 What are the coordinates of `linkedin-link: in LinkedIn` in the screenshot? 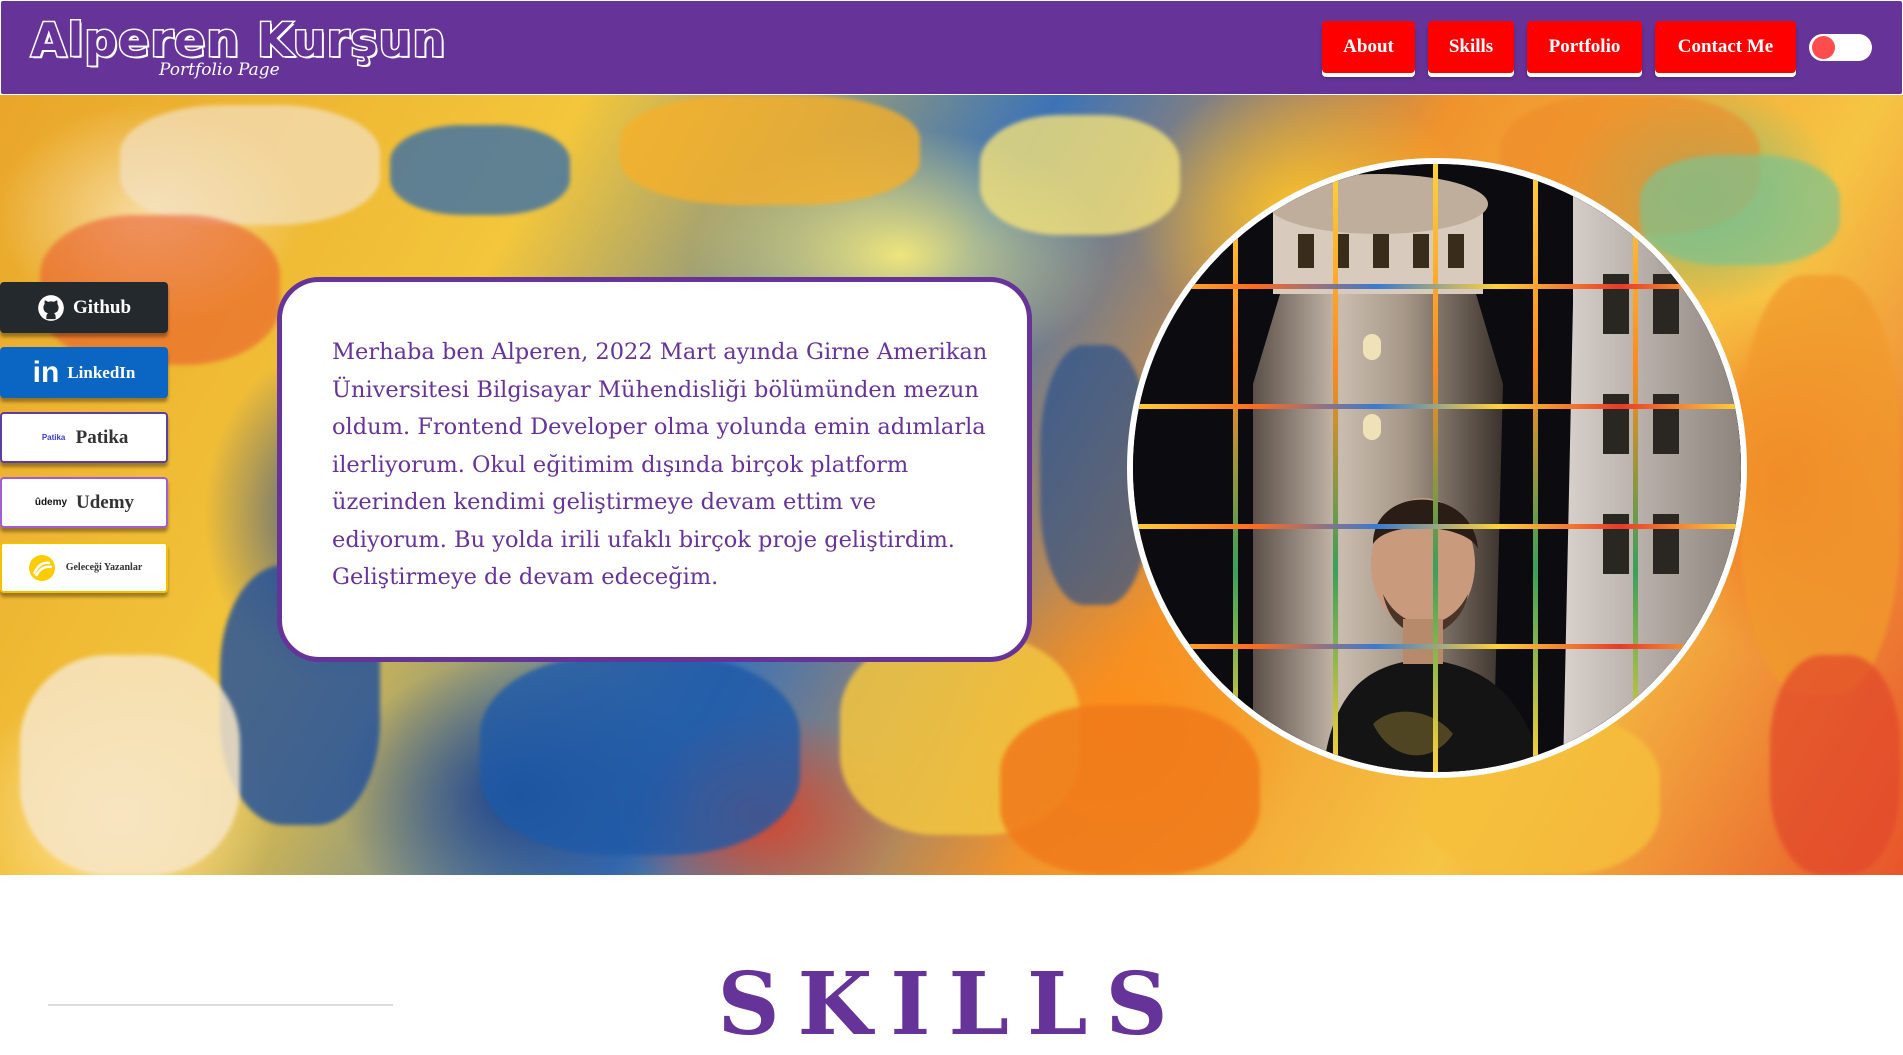 It's located at (84, 372).